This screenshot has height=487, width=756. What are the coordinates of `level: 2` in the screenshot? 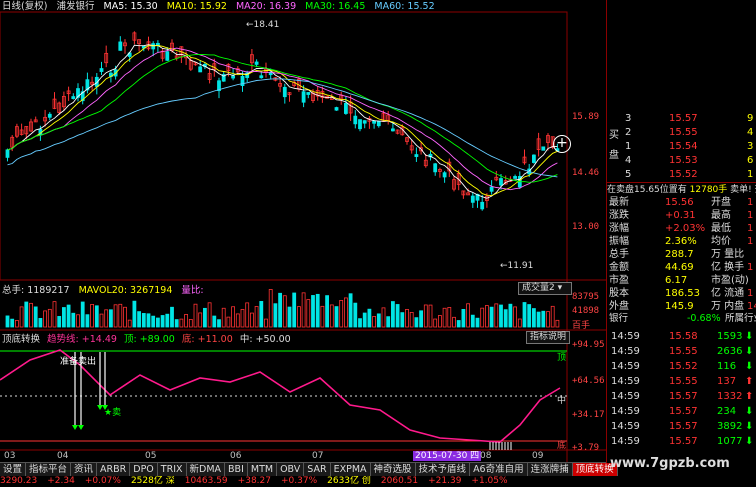 It's located at (628, 132).